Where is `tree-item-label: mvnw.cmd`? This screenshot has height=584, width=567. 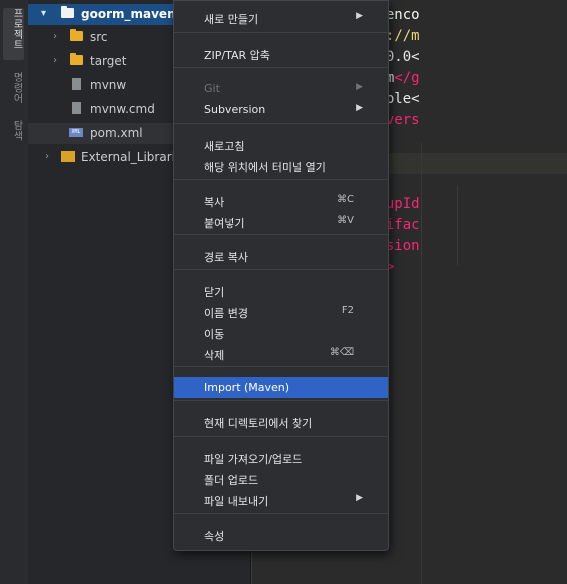
tree-item-label: mvnw.cmd is located at coordinates (122, 109).